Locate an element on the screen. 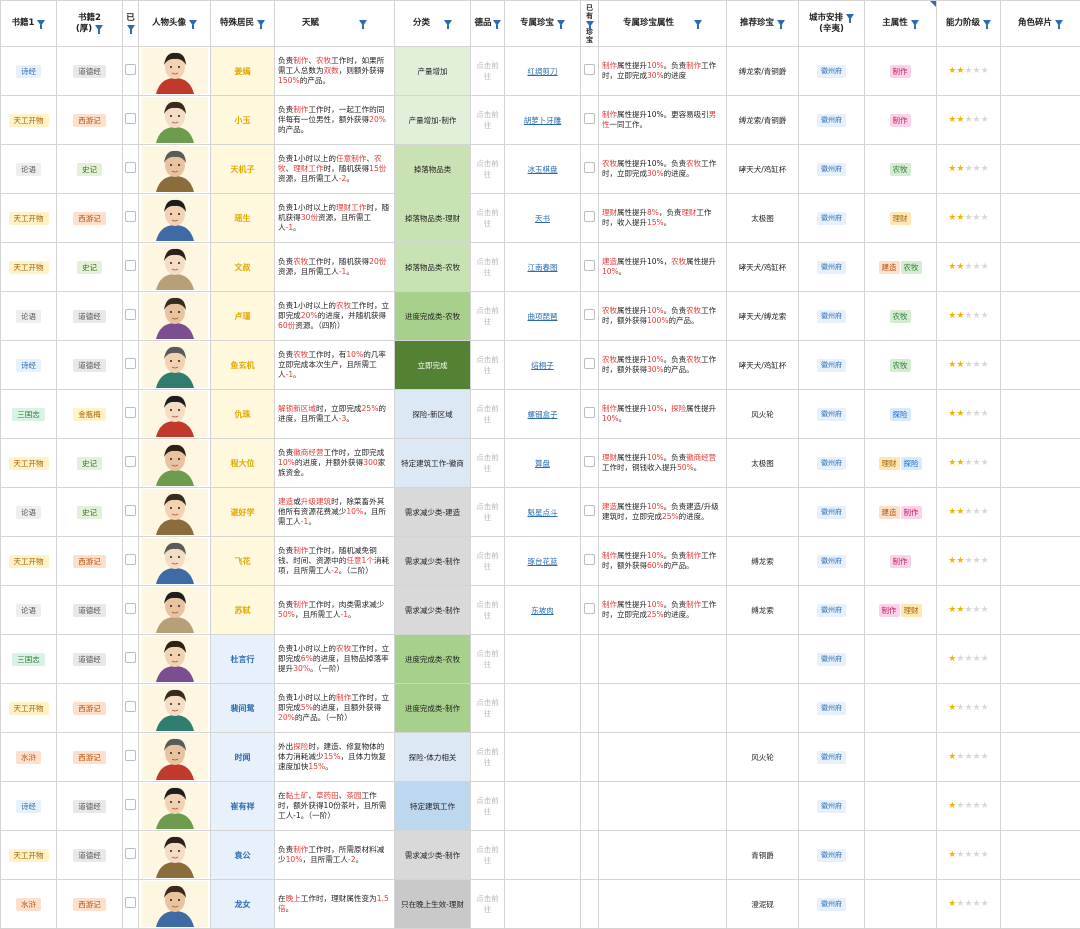 Image resolution: width=1080 pixels, height=929 pixels. col-rec-treasure: 推荐珍宝 is located at coordinates (763, 24).